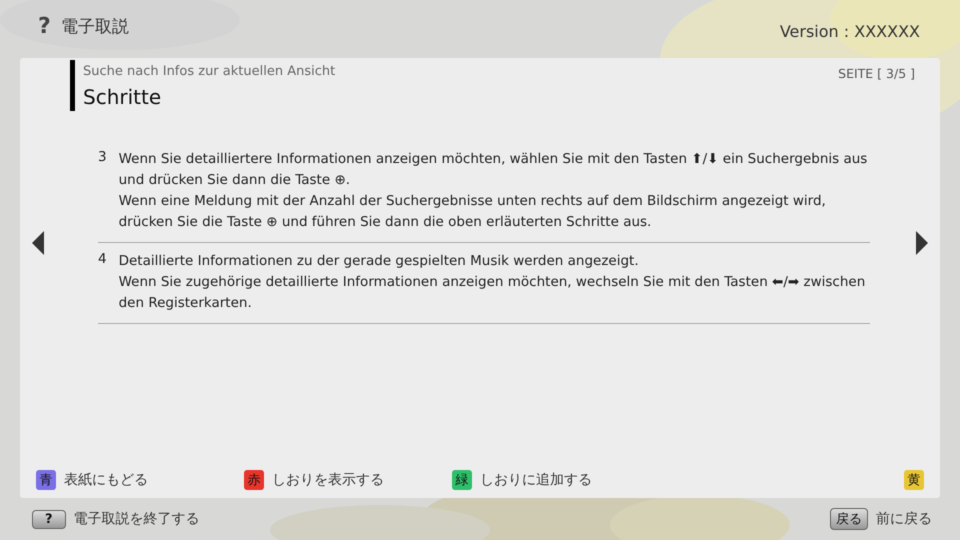 This screenshot has height=540, width=960. Describe the element at coordinates (209, 71) in the screenshot. I see `breadcrumb: Suche nach Infos zur aktuellen Ansicht` at that location.